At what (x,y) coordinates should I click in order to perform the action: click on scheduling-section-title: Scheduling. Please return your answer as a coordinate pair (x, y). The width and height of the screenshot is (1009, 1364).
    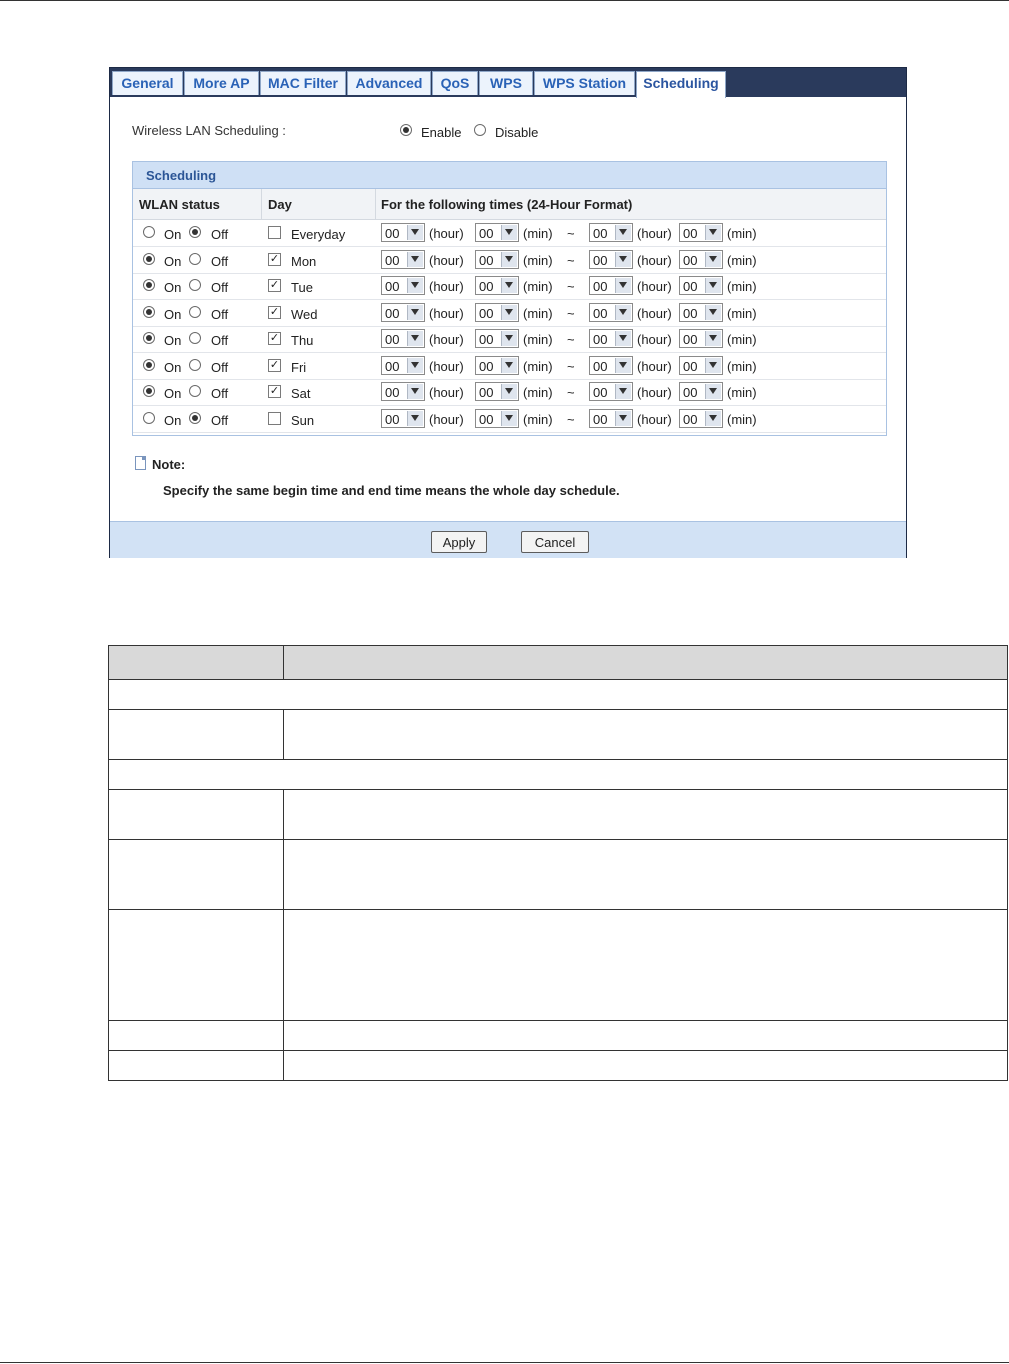
    Looking at the image, I should click on (181, 175).